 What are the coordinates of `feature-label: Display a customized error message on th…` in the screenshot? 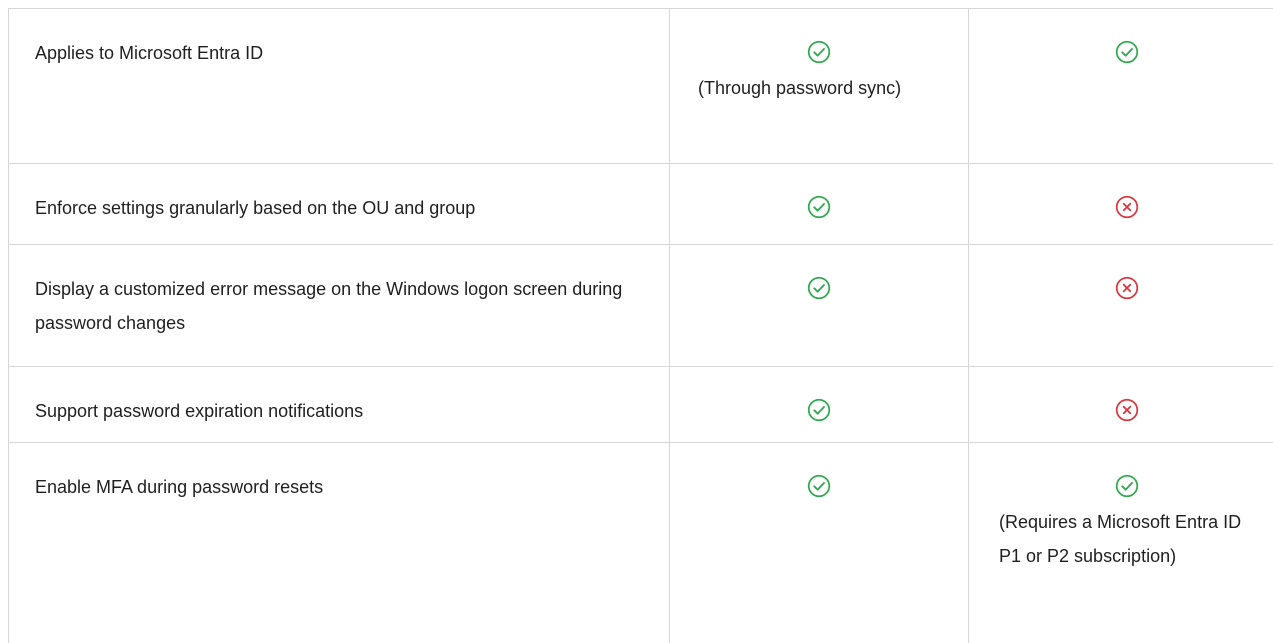 It's located at (339, 306).